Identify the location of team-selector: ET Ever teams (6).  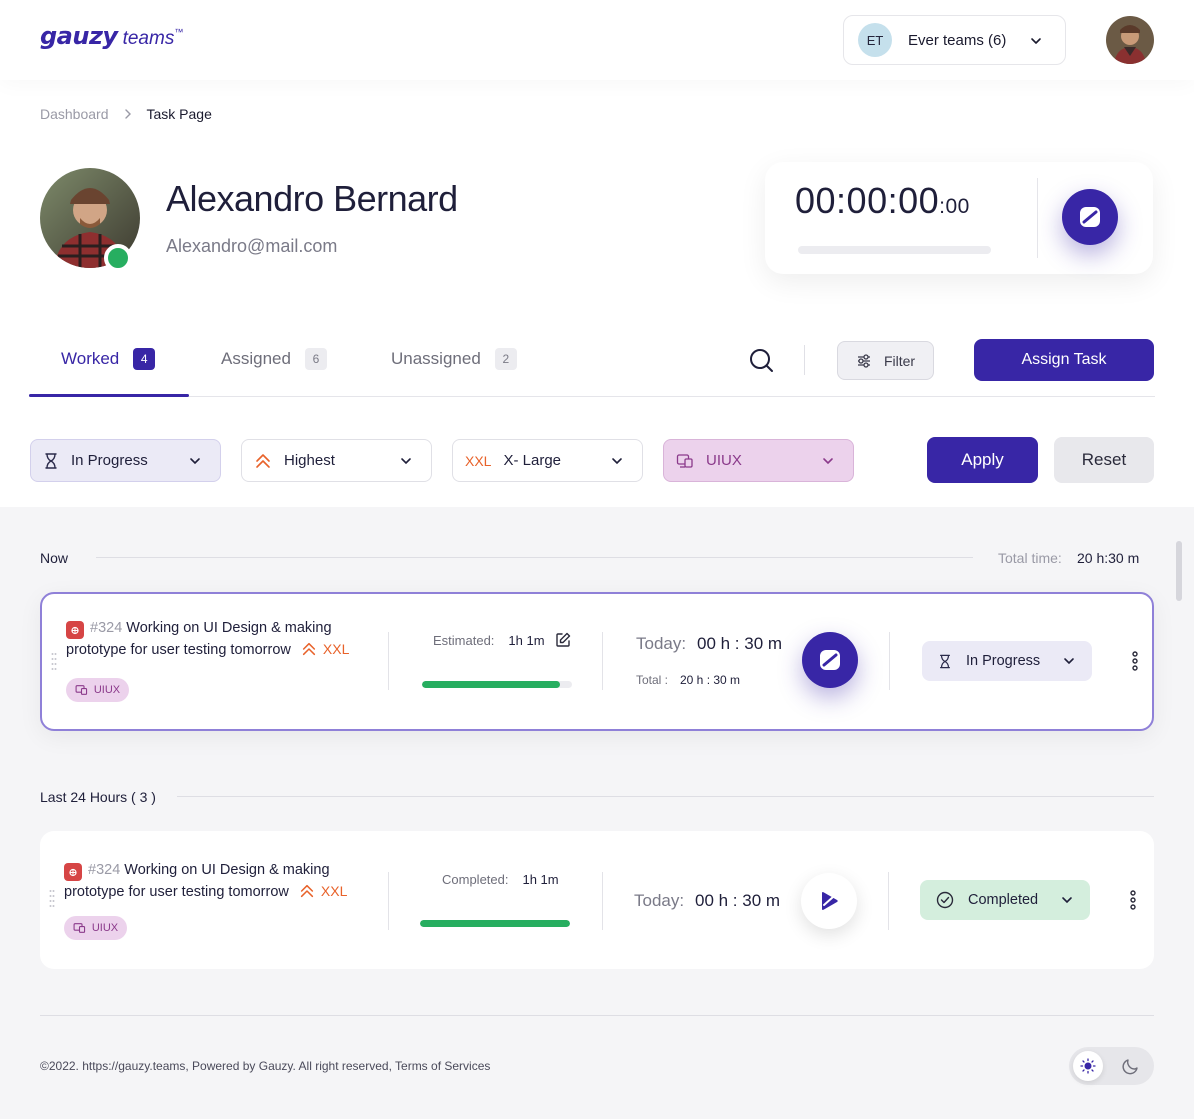
(954, 40).